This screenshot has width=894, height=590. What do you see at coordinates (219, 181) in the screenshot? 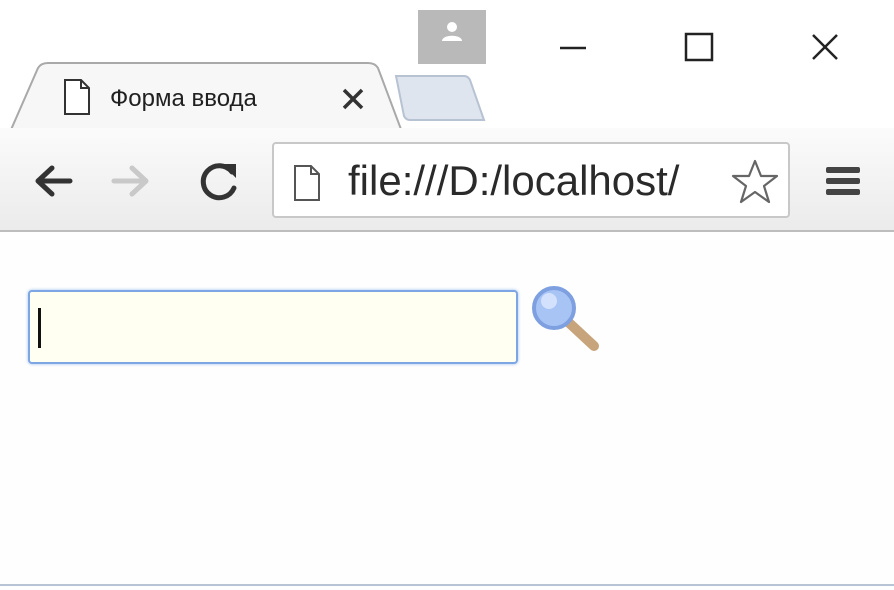
I see `reload-icon` at bounding box center [219, 181].